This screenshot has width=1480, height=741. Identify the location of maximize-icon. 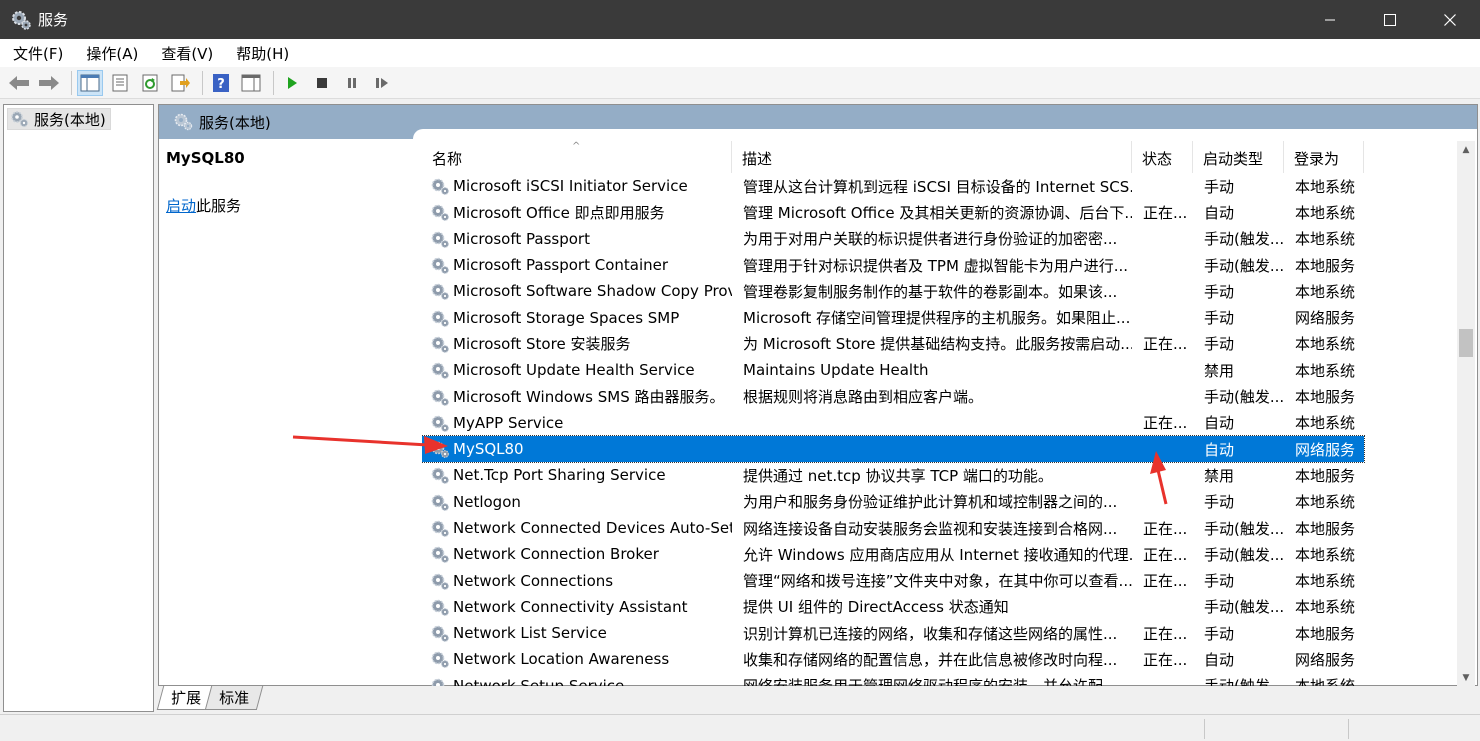
(1390, 19).